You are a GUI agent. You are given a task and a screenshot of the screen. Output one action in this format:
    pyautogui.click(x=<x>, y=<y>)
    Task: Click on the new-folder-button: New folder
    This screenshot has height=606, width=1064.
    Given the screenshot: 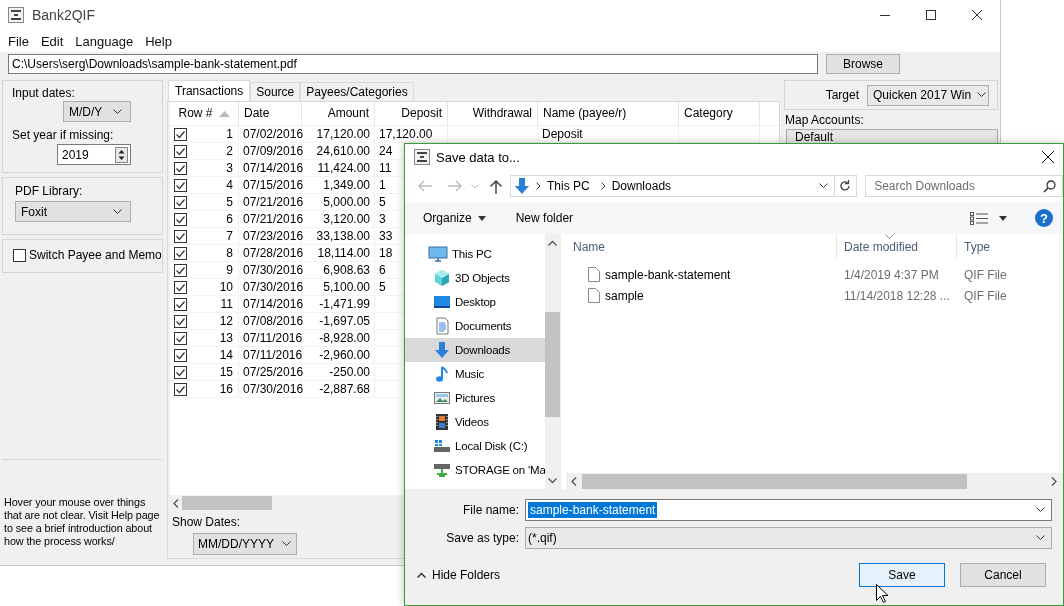 What is the action you would take?
    pyautogui.click(x=544, y=218)
    